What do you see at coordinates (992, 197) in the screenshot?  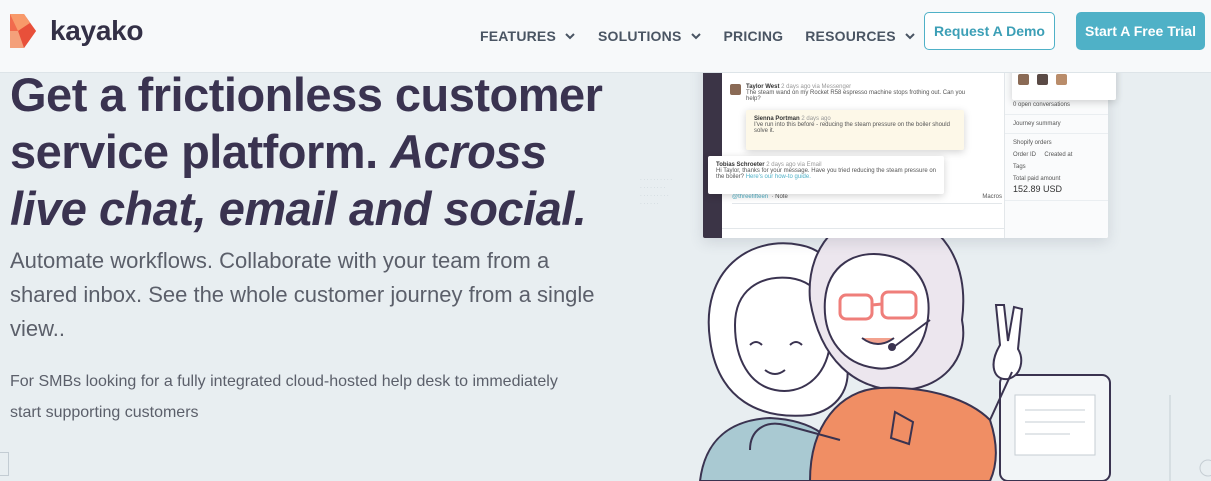 I see `reply-channel: Macros` at bounding box center [992, 197].